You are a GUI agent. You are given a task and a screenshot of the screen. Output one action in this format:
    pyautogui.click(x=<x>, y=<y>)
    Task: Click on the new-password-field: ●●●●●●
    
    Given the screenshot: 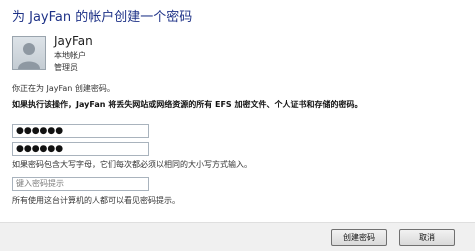 What is the action you would take?
    pyautogui.click(x=80, y=131)
    